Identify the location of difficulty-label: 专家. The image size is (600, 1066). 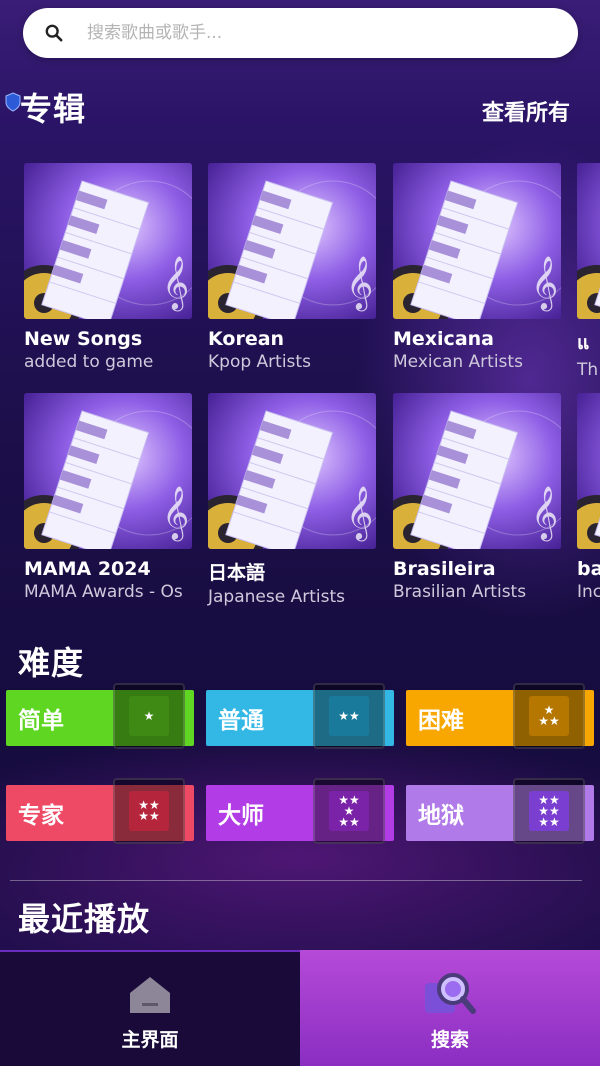
(41, 816).